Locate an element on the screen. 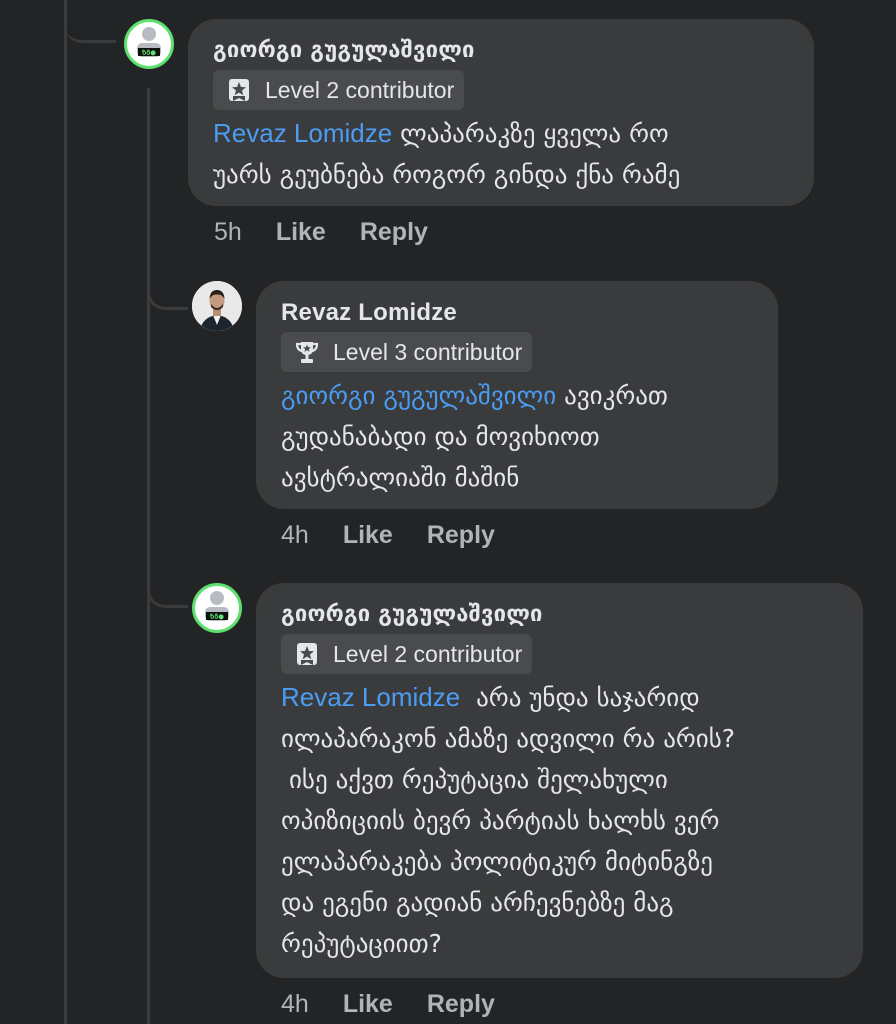  badge-label: Level 3 contributor is located at coordinates (428, 351).